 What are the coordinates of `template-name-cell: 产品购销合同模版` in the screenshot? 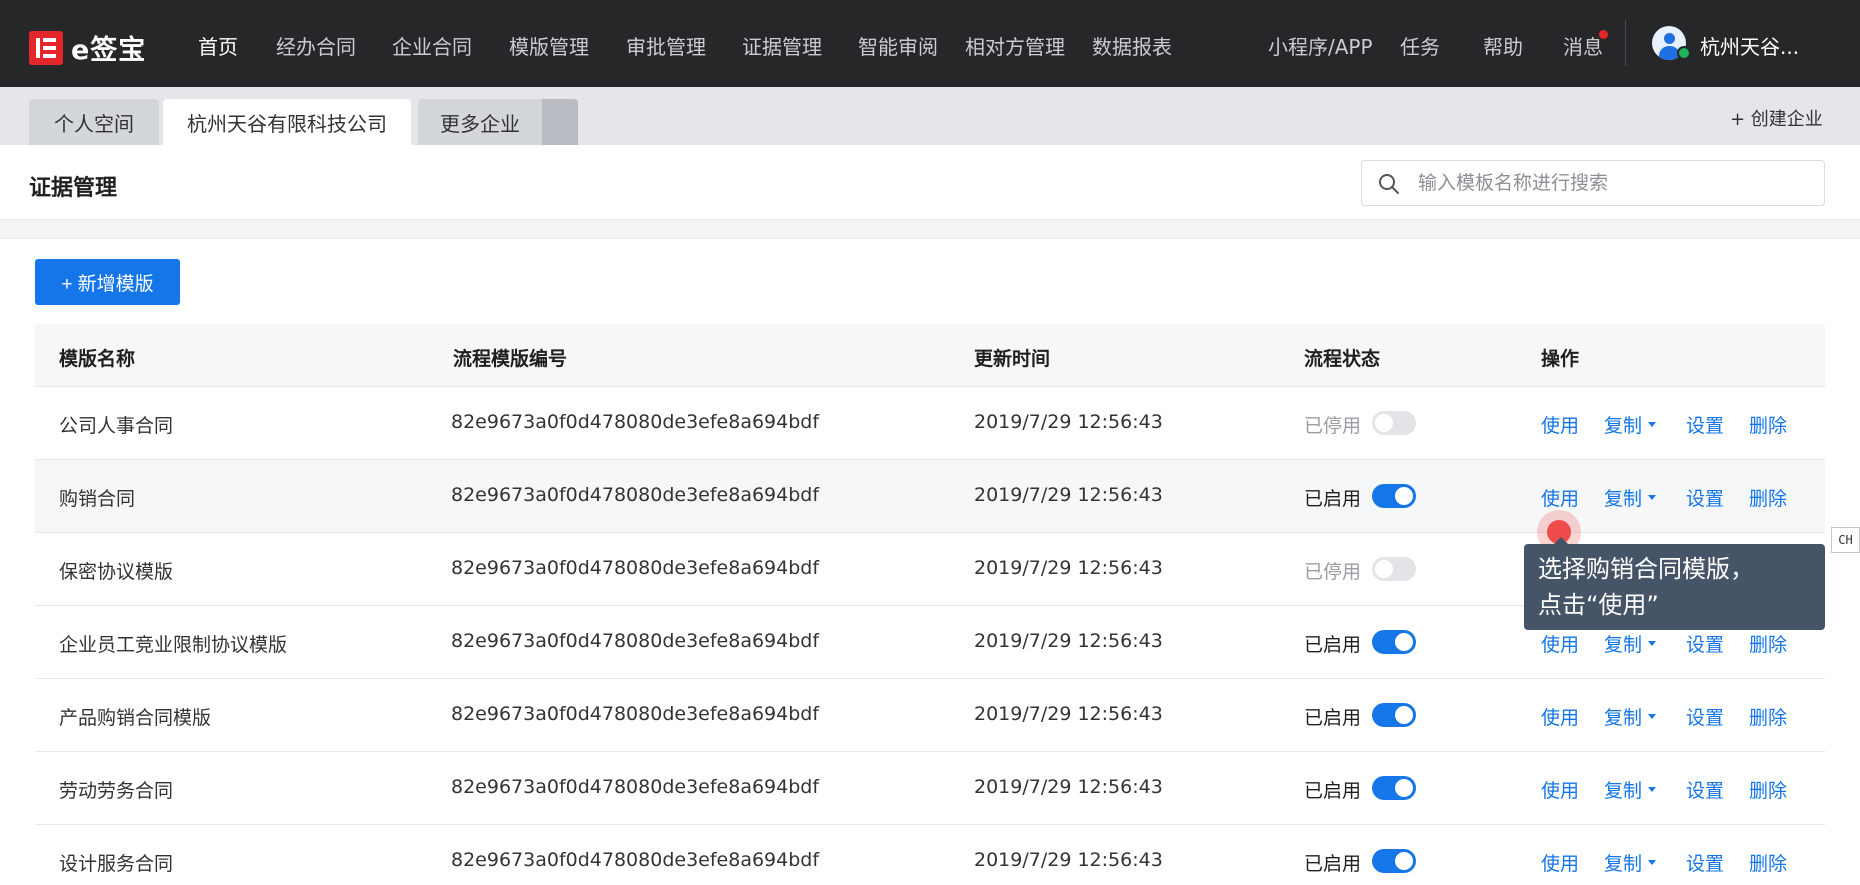 It's located at (135, 718).